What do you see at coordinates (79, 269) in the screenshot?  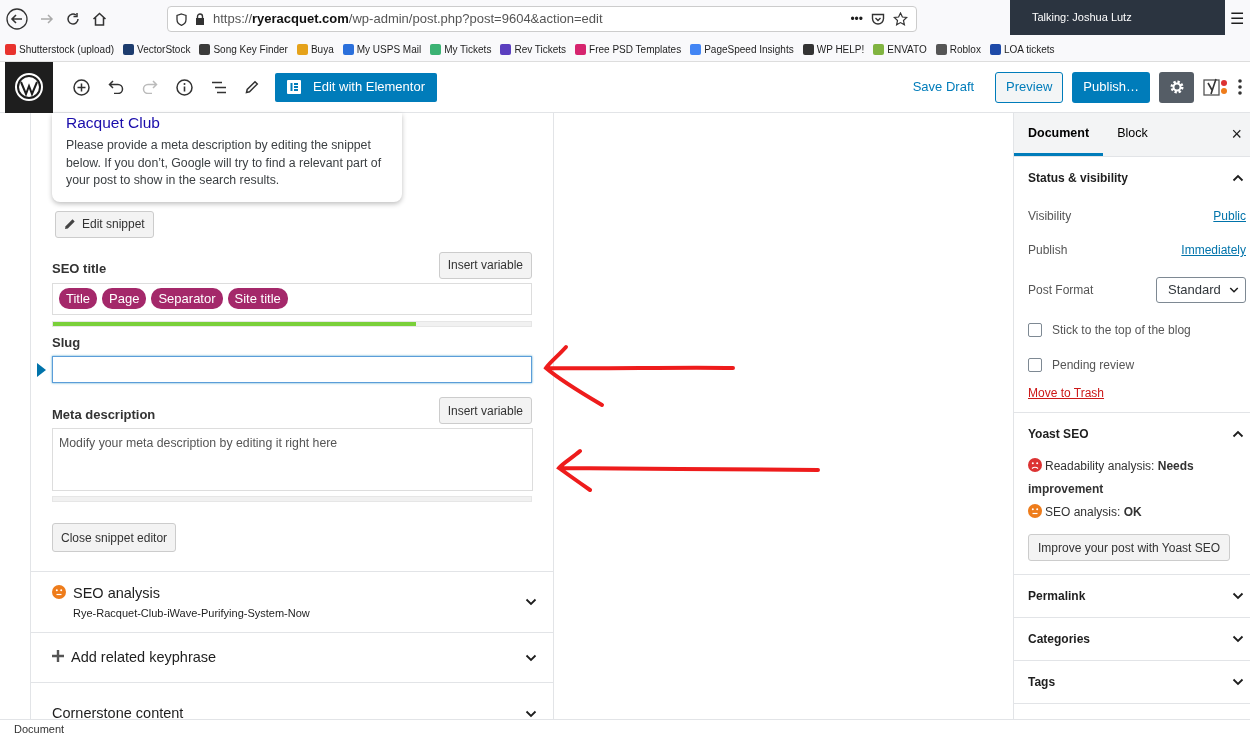 I see `seo-title-label: SEO title` at bounding box center [79, 269].